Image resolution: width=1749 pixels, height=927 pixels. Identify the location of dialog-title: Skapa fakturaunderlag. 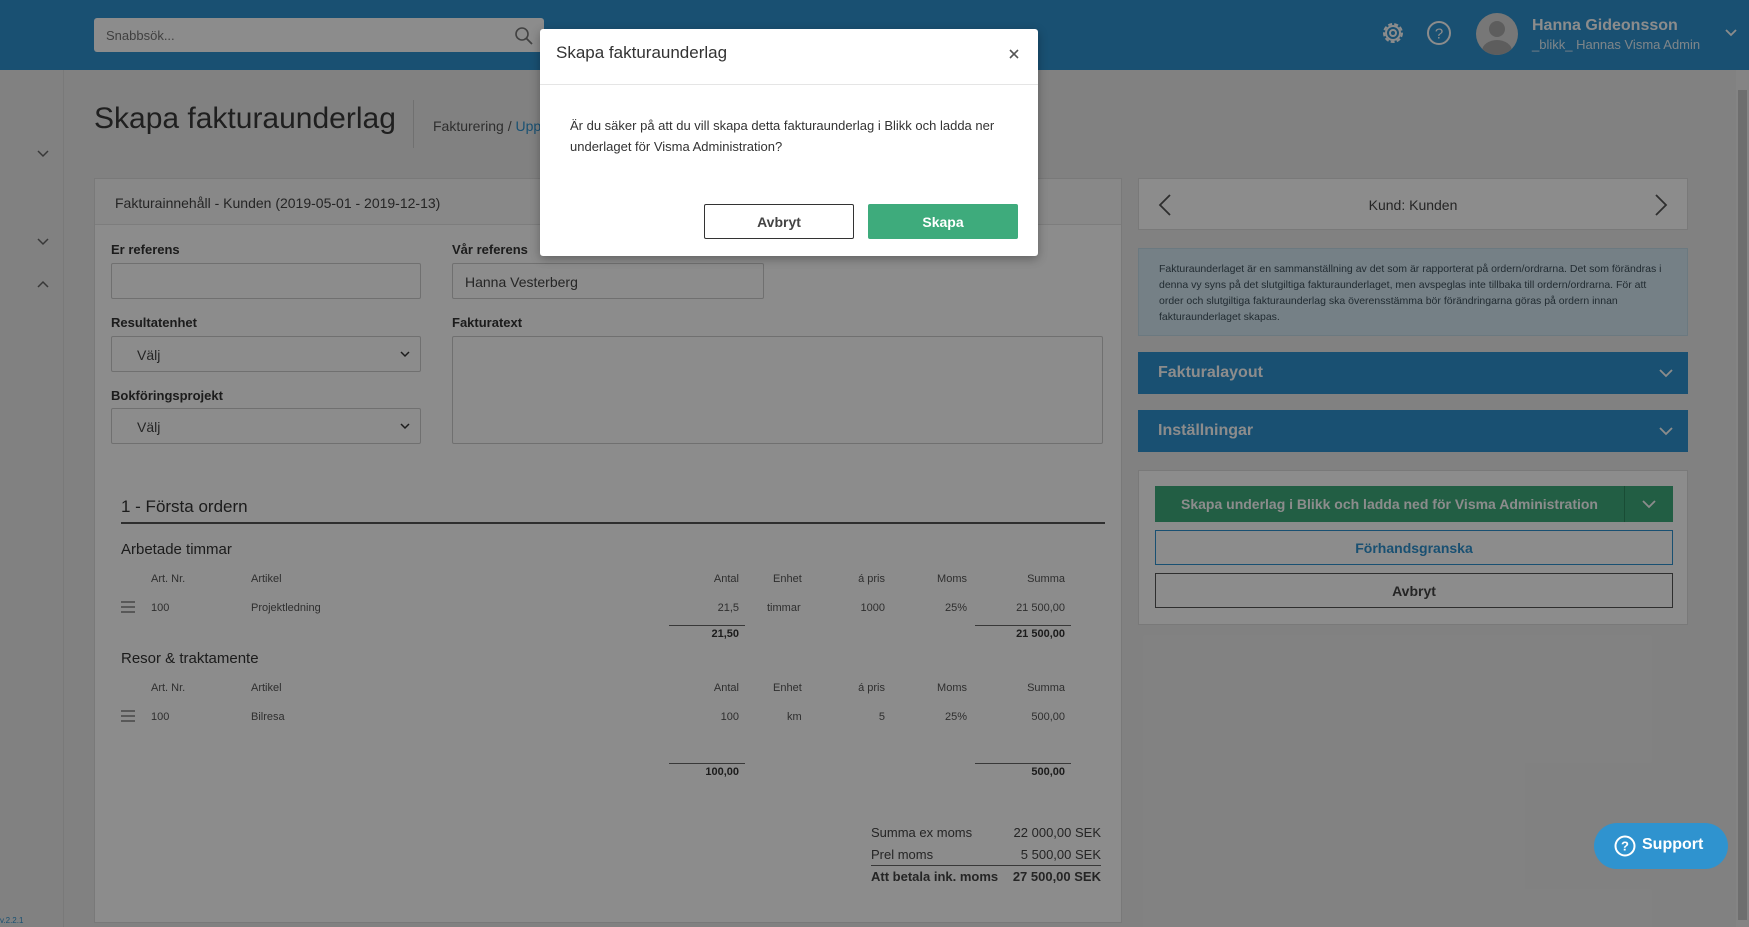
(642, 52).